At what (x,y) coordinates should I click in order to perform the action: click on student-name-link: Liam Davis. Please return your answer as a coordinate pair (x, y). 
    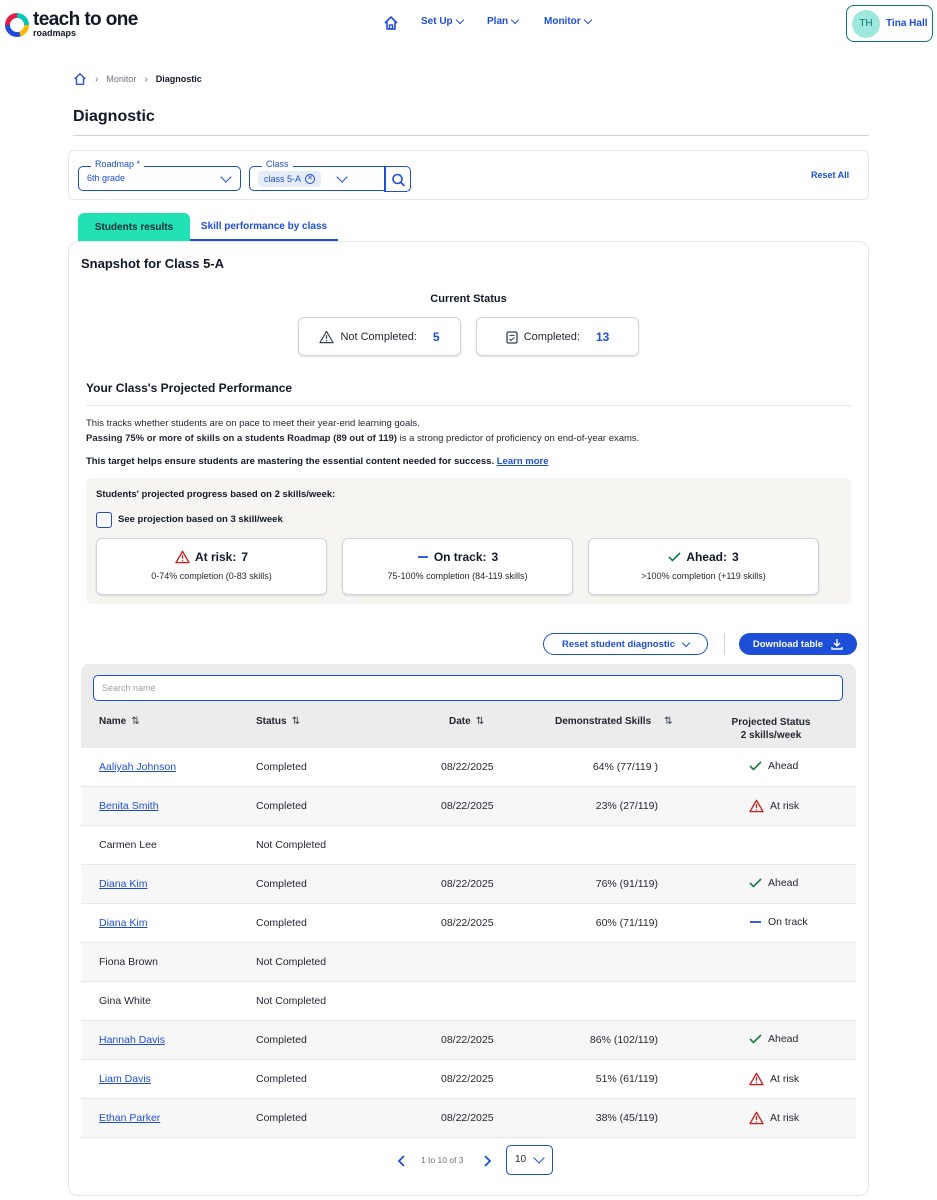
    Looking at the image, I should click on (125, 1079).